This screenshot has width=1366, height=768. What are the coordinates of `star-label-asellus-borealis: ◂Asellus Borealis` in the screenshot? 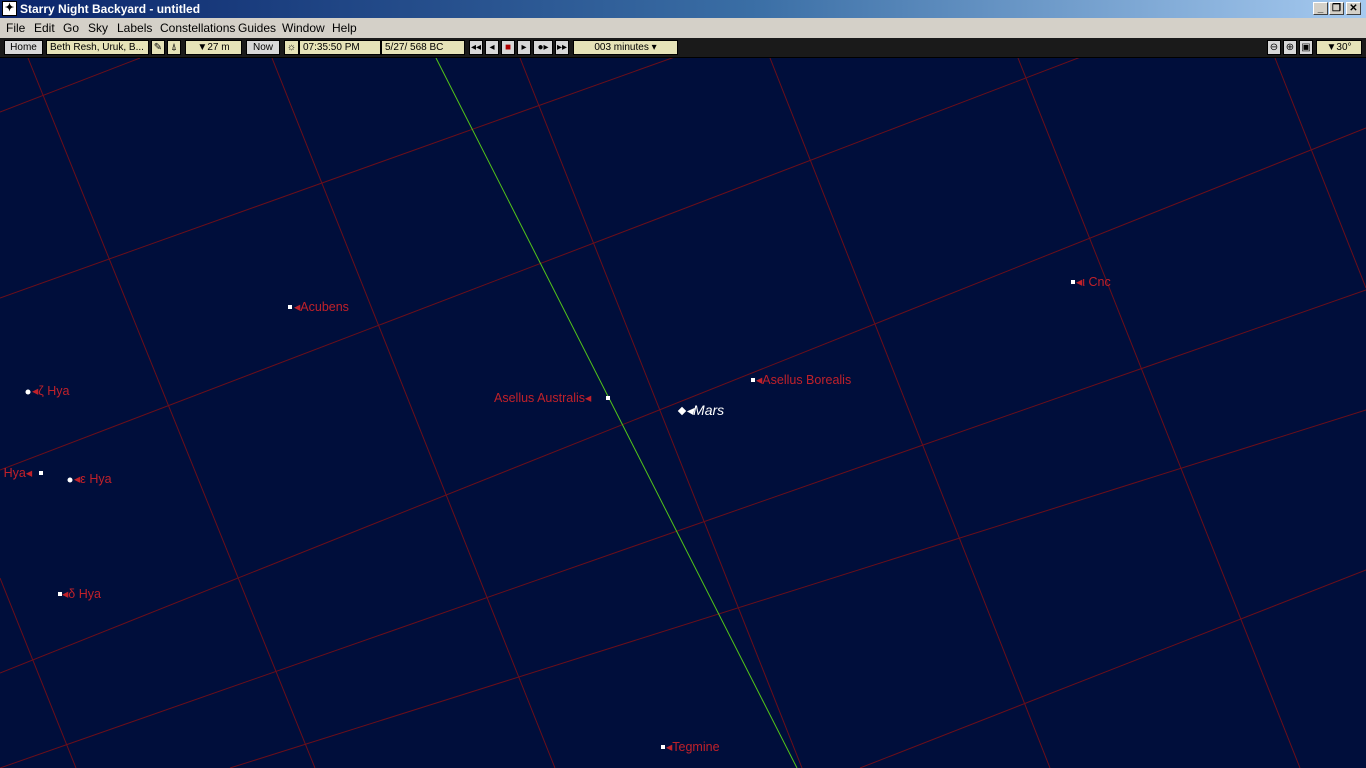 It's located at (804, 380).